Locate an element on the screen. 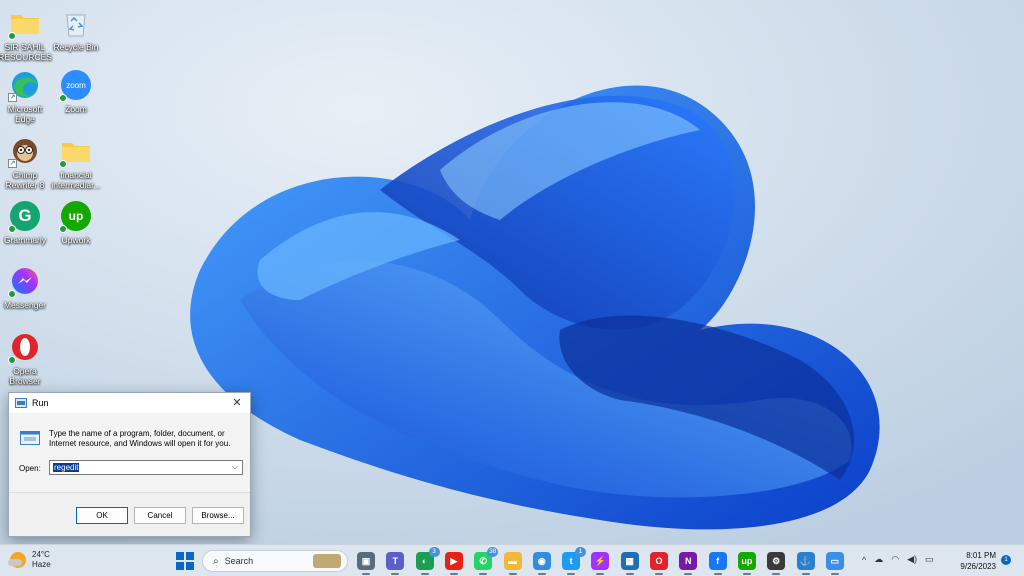  clock: 8:01 PM 9/26/2023 is located at coordinates (974, 561).